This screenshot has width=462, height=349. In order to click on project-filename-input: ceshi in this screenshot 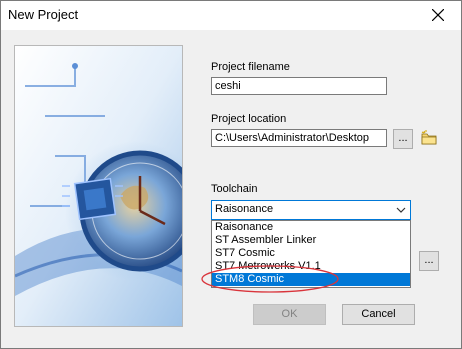, I will do `click(299, 86)`.